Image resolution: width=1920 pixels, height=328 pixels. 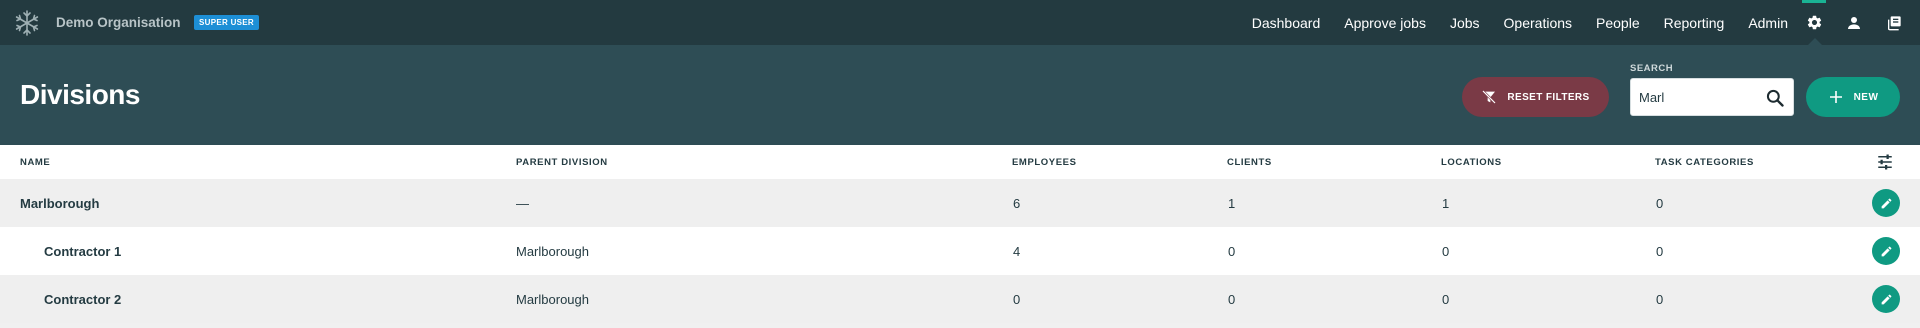 I want to click on new-division-button: NEW, so click(x=1853, y=97).